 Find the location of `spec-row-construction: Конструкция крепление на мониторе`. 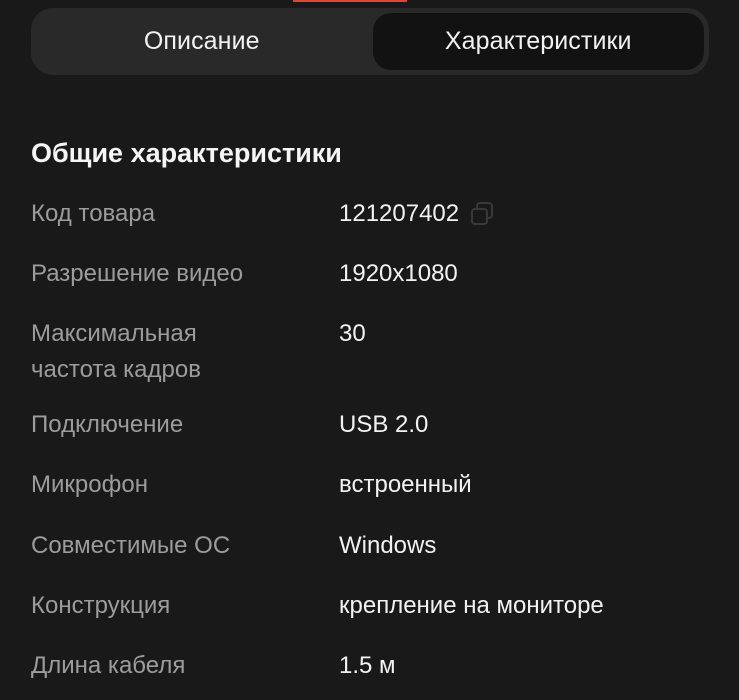

spec-row-construction: Конструкция крепление на мониторе is located at coordinates (376, 606).